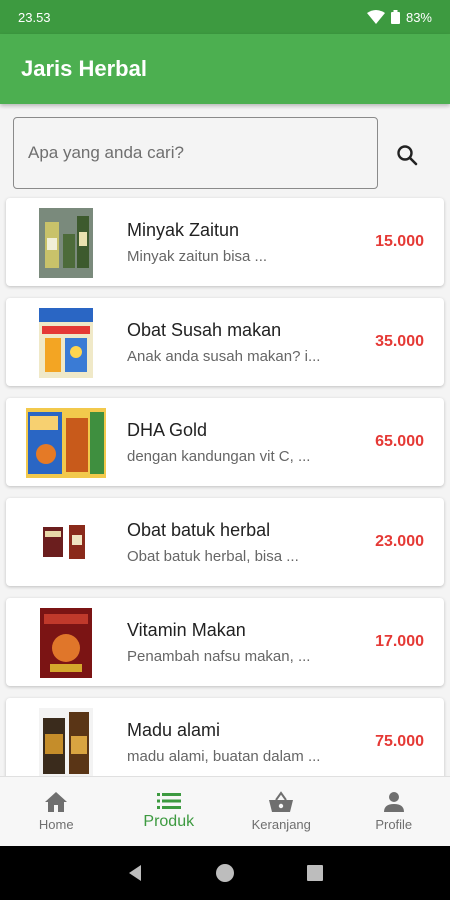 The height and width of the screenshot is (900, 450). What do you see at coordinates (281, 824) in the screenshot?
I see `nav-keranjang-label: Keranjang` at bounding box center [281, 824].